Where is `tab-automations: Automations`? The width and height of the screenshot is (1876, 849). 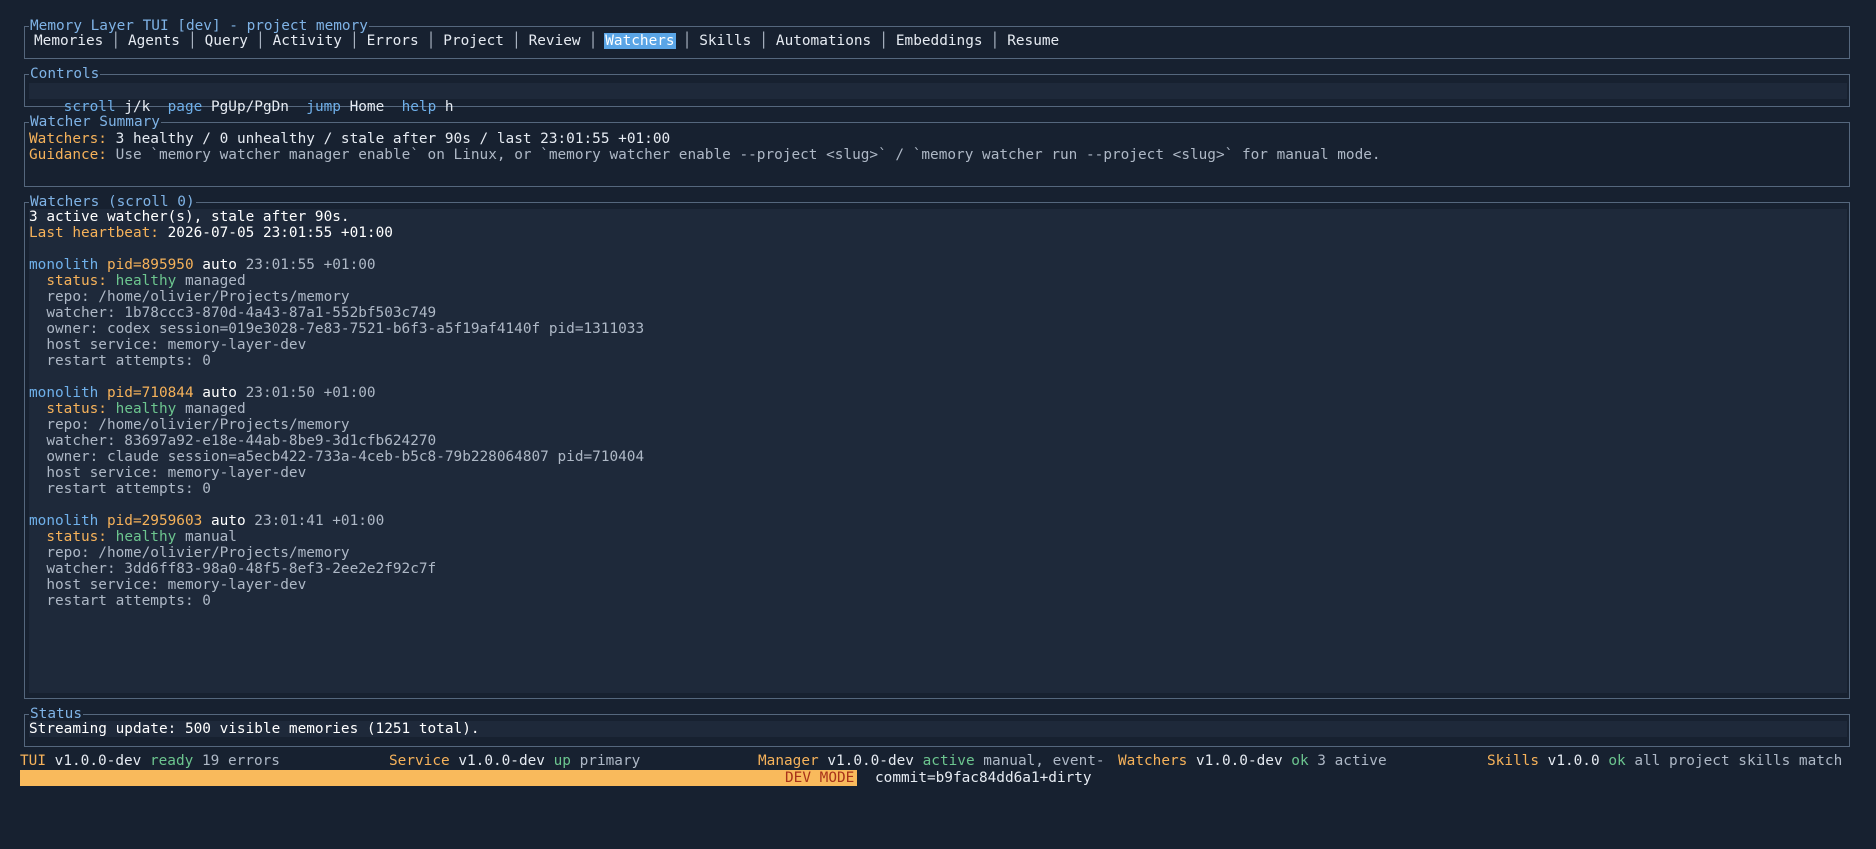
tab-automations: Automations is located at coordinates (823, 41).